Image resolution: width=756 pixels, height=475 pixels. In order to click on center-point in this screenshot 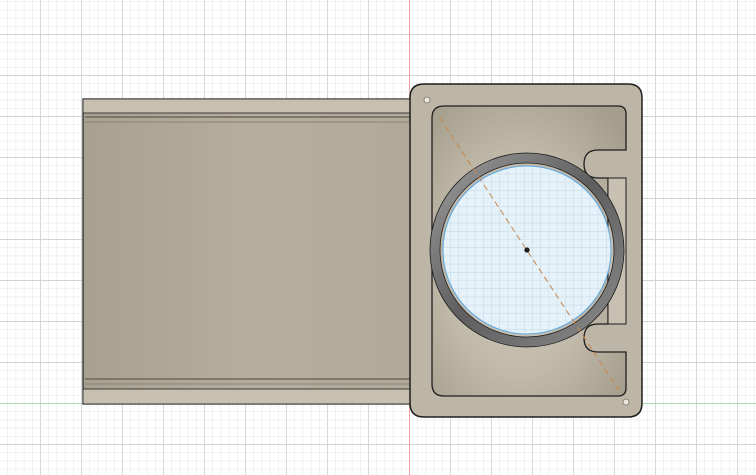, I will do `click(527, 250)`.